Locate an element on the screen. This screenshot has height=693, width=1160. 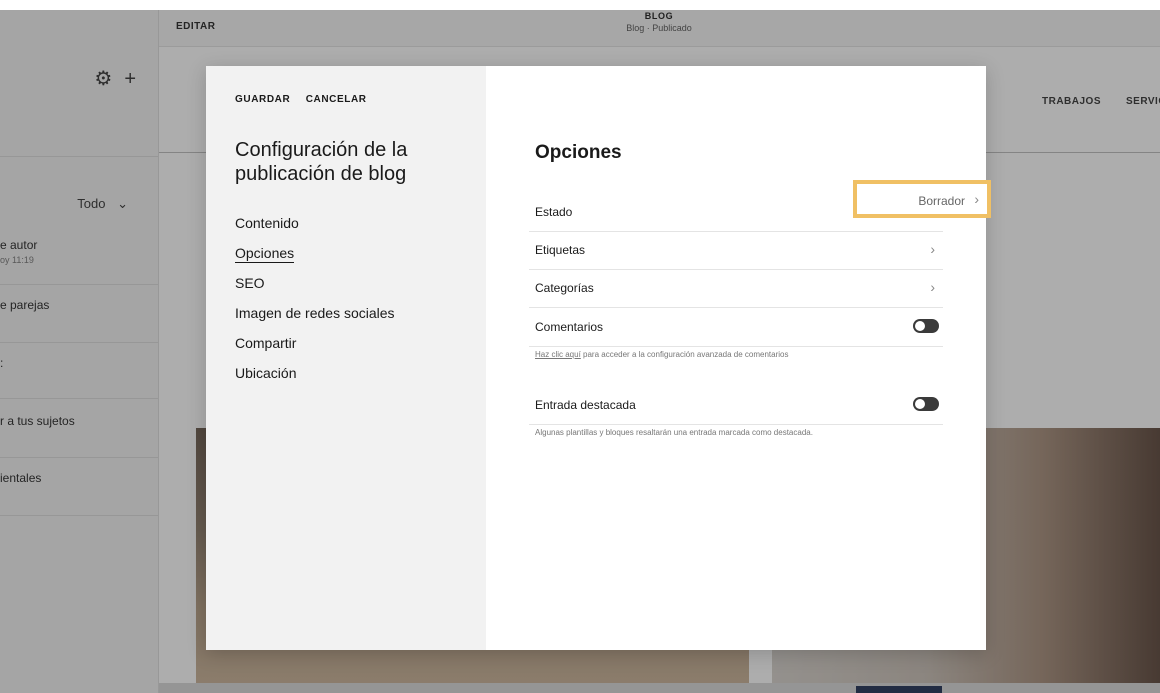
tags-label: Etiquetas is located at coordinates (560, 250).